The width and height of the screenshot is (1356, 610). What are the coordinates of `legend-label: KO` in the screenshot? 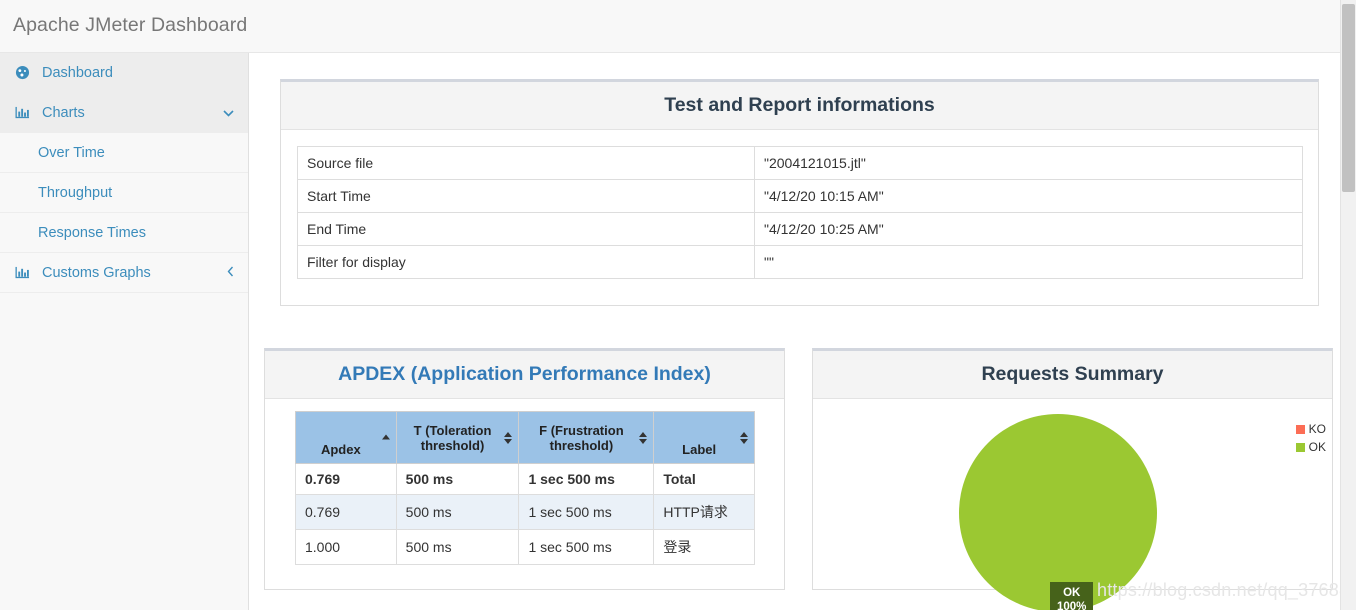 It's located at (1317, 429).